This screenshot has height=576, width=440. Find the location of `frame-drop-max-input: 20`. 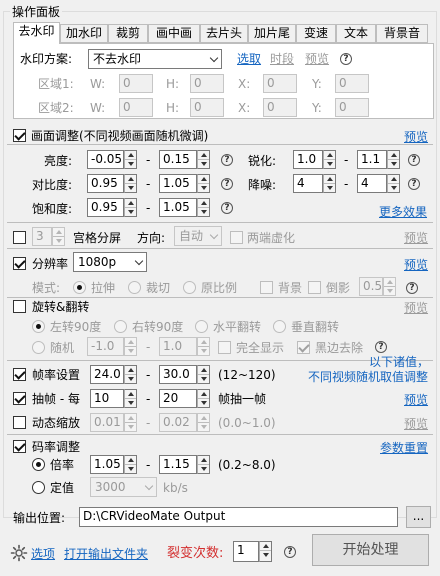

frame-drop-max-input: 20 is located at coordinates (178, 398).